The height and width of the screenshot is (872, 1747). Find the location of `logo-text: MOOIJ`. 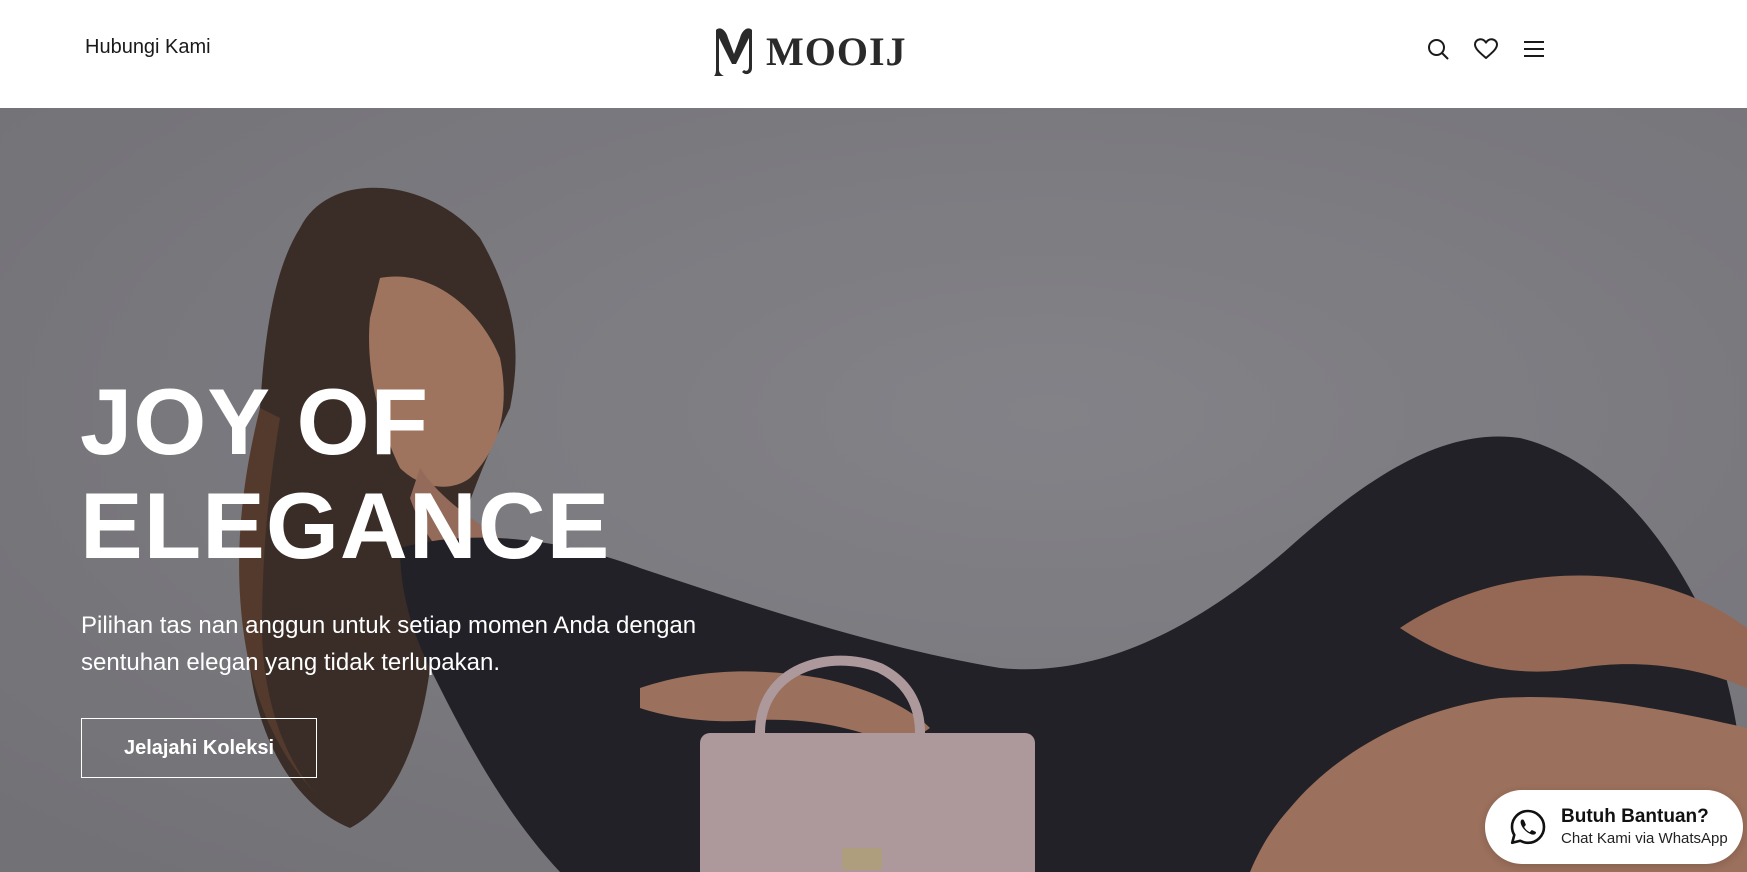

logo-text: MOOIJ is located at coordinates (836, 51).